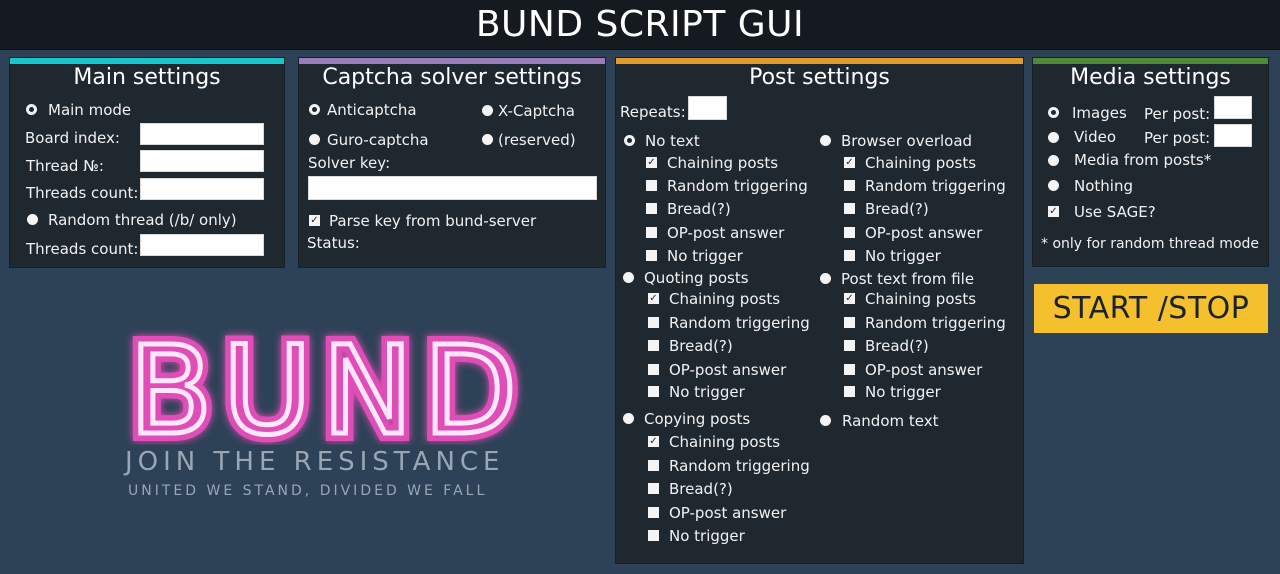 This screenshot has width=1280, height=574. I want to click on file-random-checkbox, so click(849, 322).